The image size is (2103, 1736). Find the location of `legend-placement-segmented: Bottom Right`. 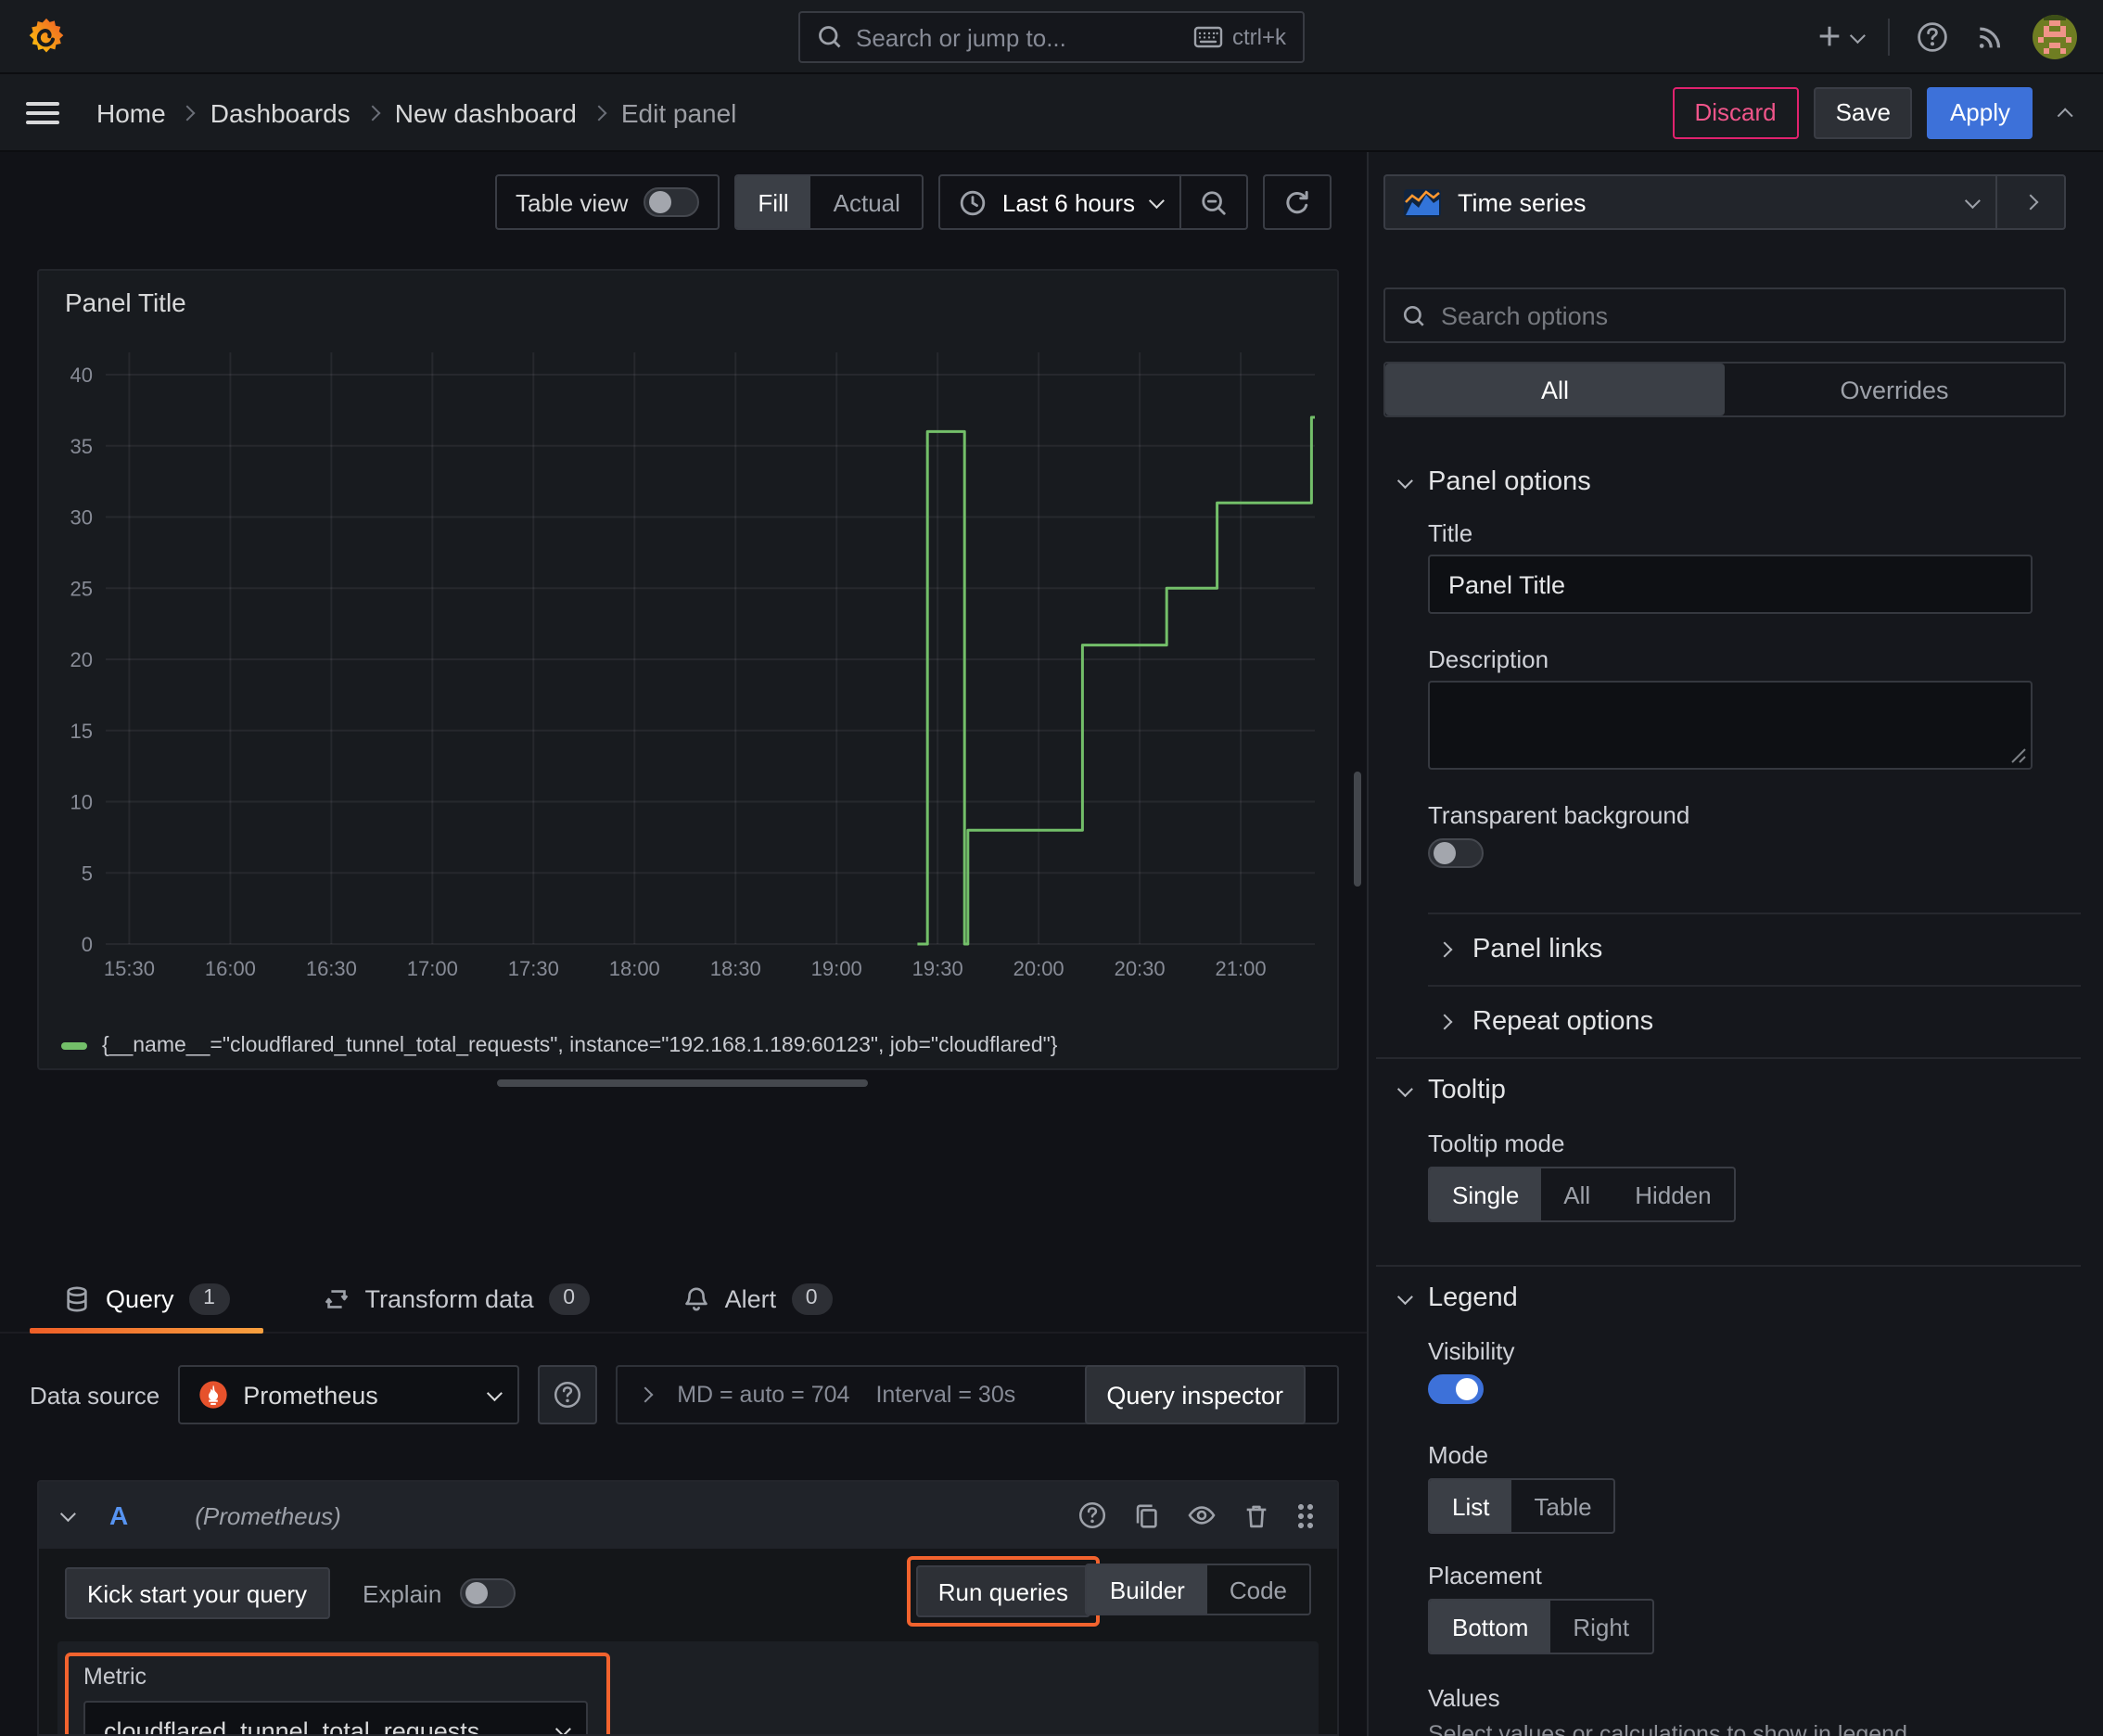

legend-placement-segmented: Bottom Right is located at coordinates (1541, 1626).